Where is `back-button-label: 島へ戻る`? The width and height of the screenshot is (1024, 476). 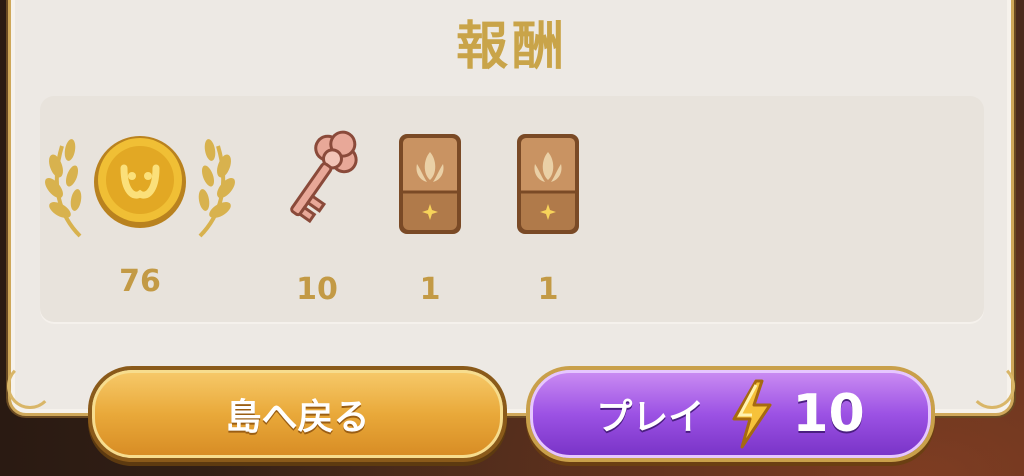 back-button-label: 島へ戻る is located at coordinates (297, 417).